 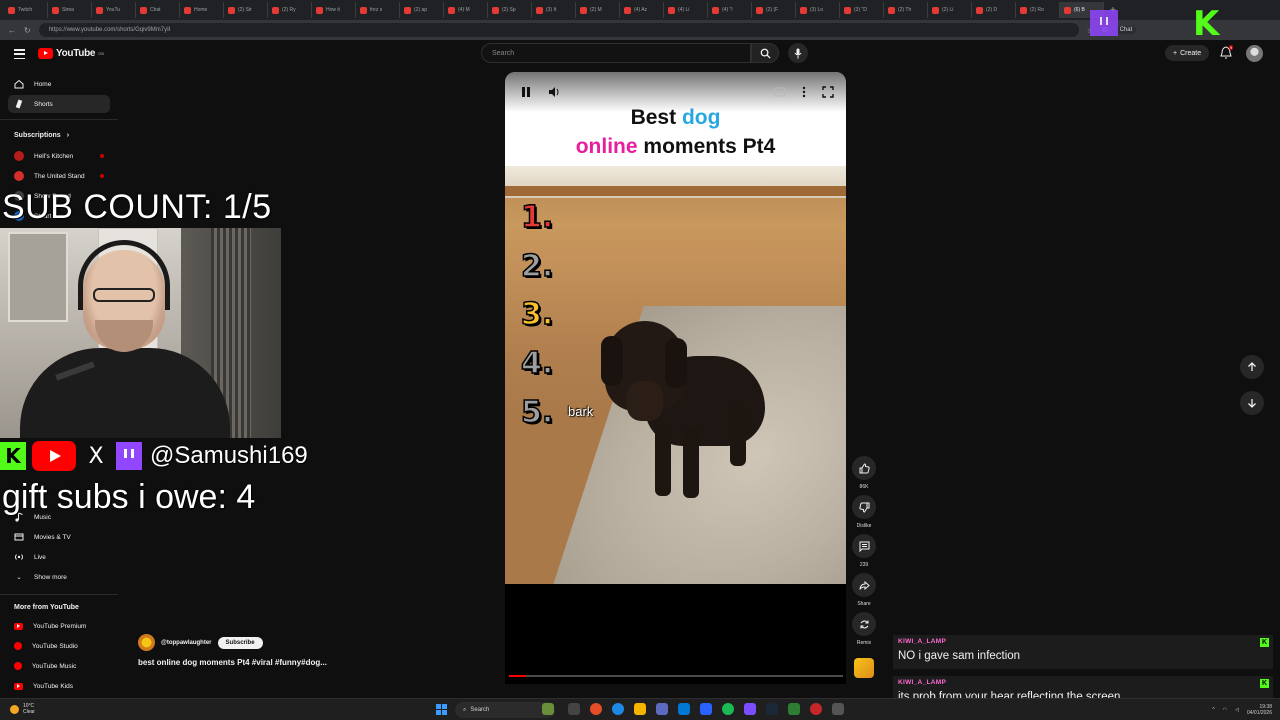 What do you see at coordinates (864, 467) in the screenshot?
I see `like-icon` at bounding box center [864, 467].